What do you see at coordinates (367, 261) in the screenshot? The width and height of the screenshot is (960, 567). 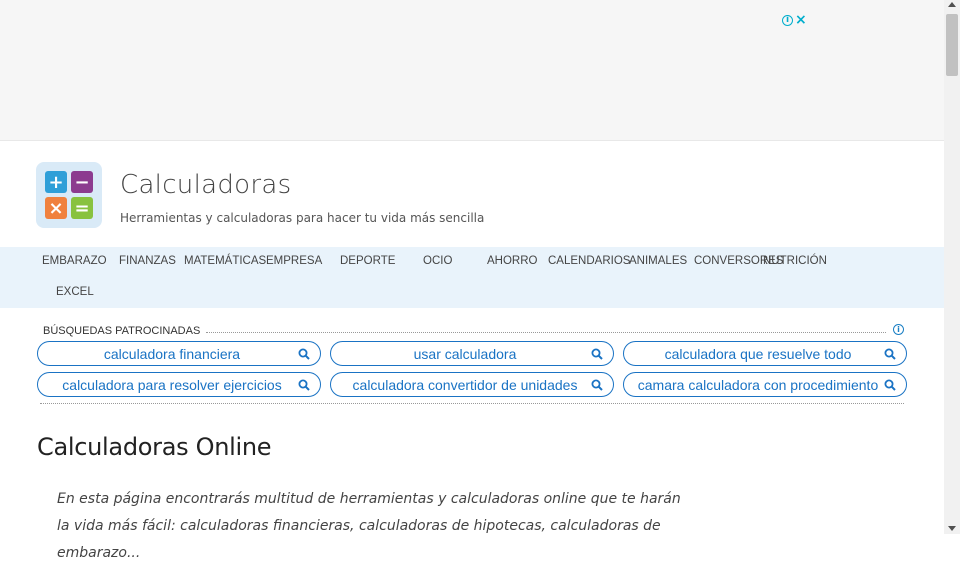 I see `nav-item-deporte: DEPORTE` at bounding box center [367, 261].